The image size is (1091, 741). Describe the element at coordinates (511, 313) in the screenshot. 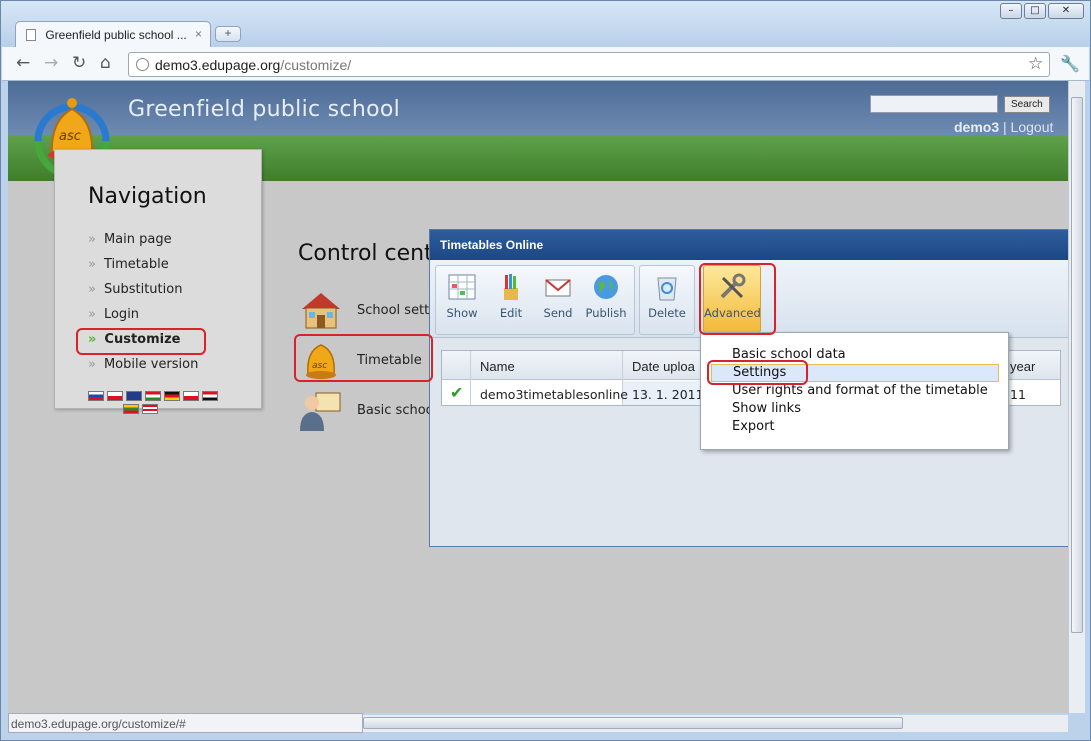

I see `ribbon-label: Edit` at that location.